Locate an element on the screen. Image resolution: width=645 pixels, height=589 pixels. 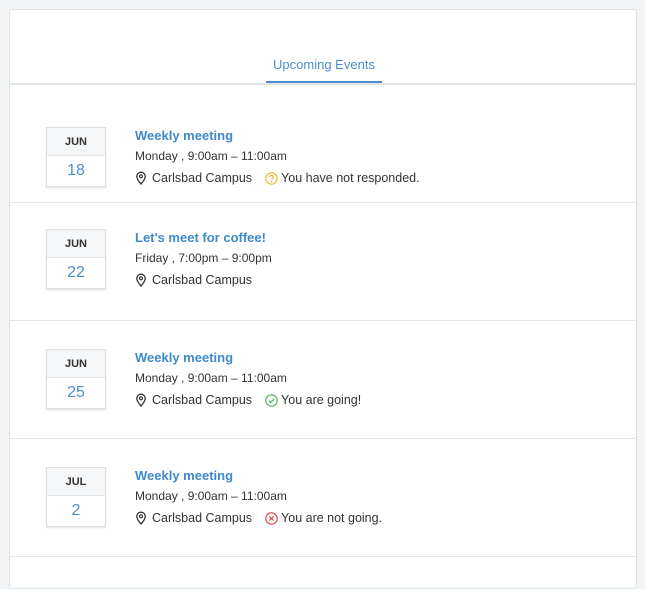
date-badge: JUN 25 is located at coordinates (76, 379).